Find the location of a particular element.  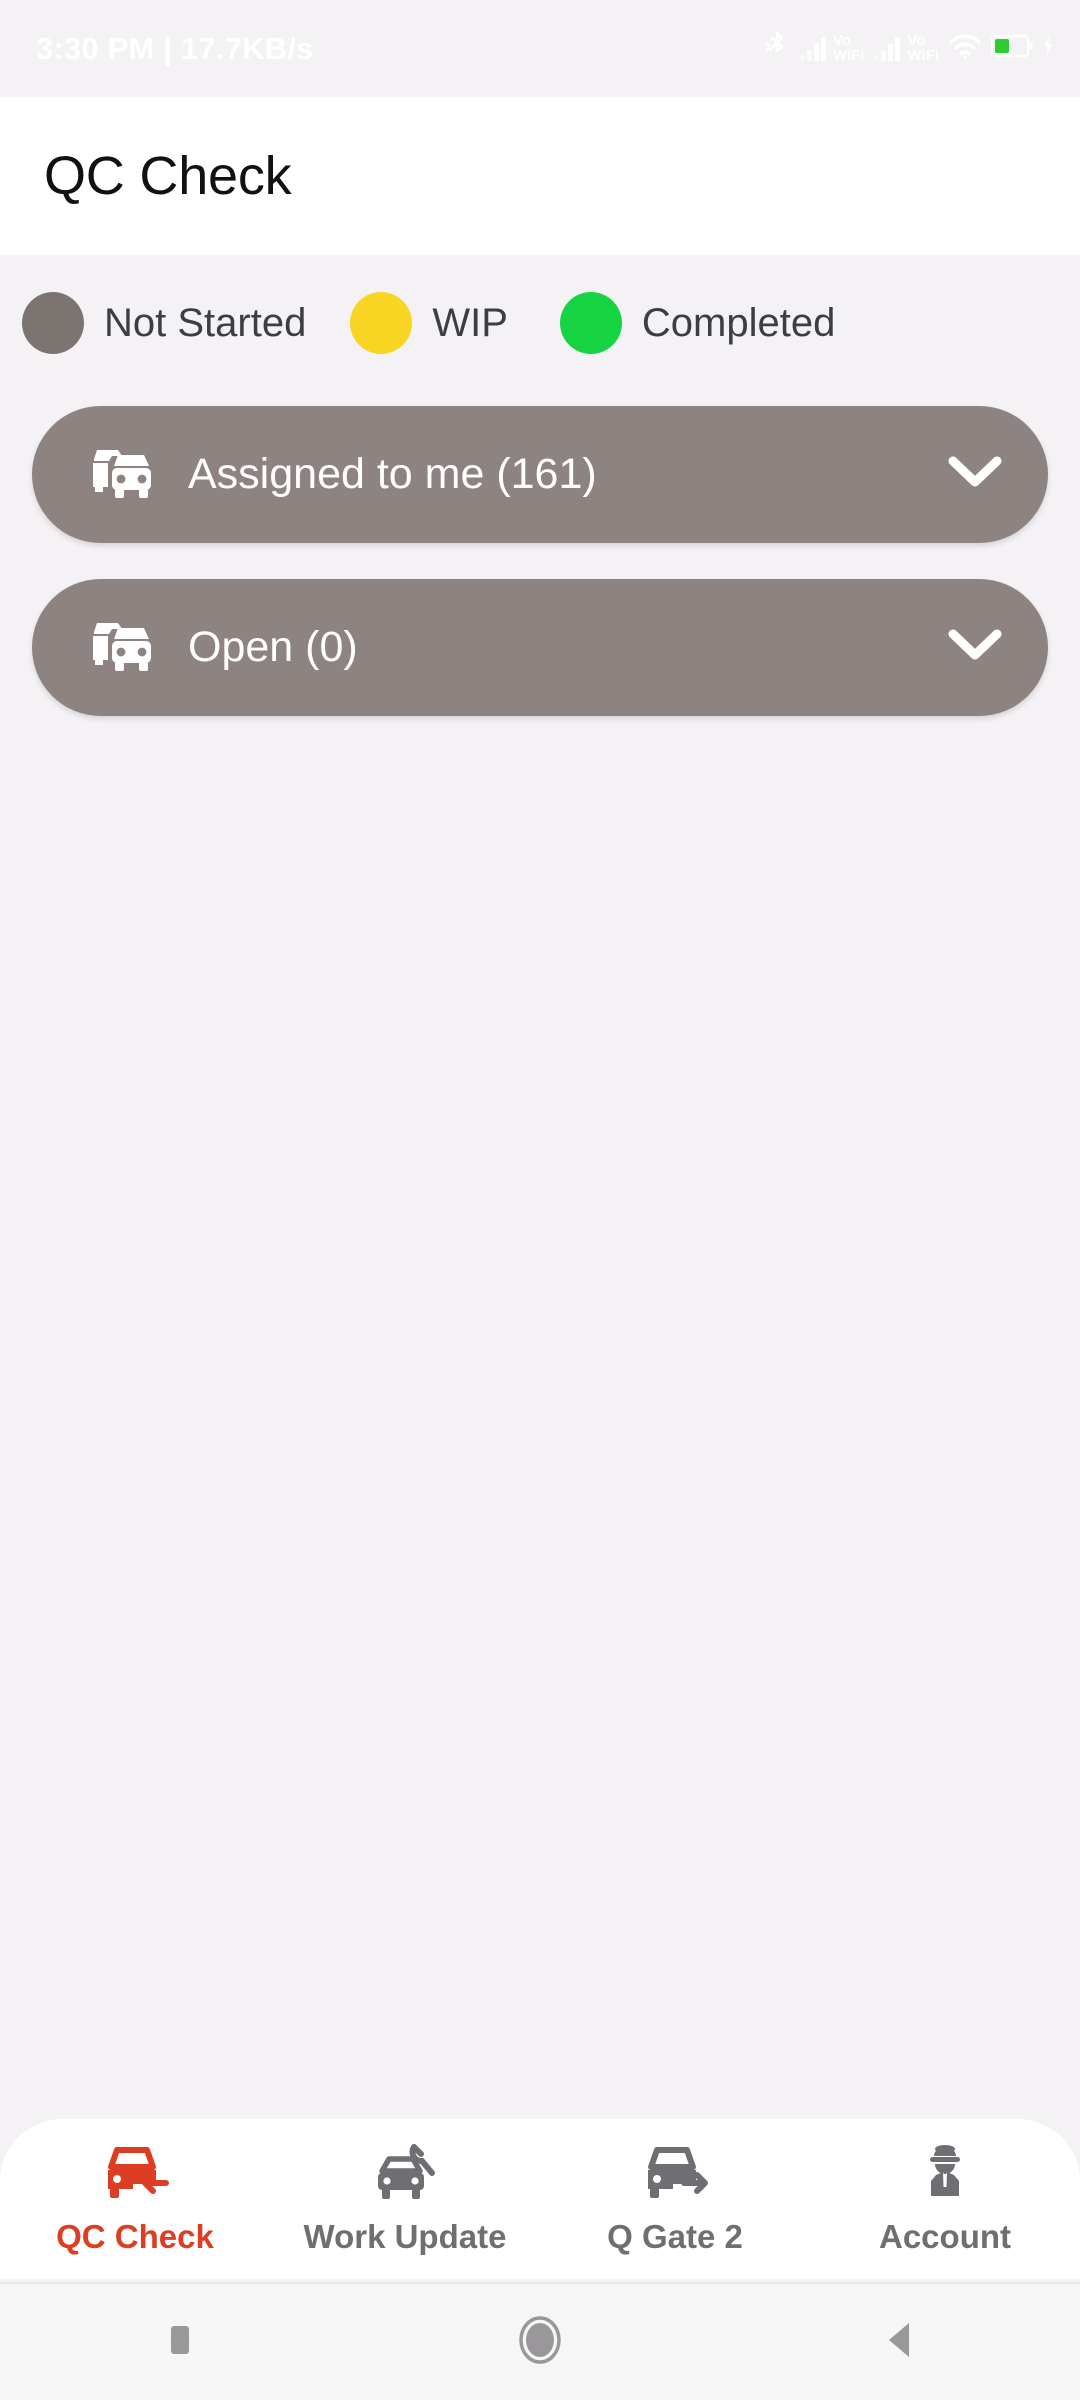

nav-item-qc-check: QC Check is located at coordinates (135, 2199).